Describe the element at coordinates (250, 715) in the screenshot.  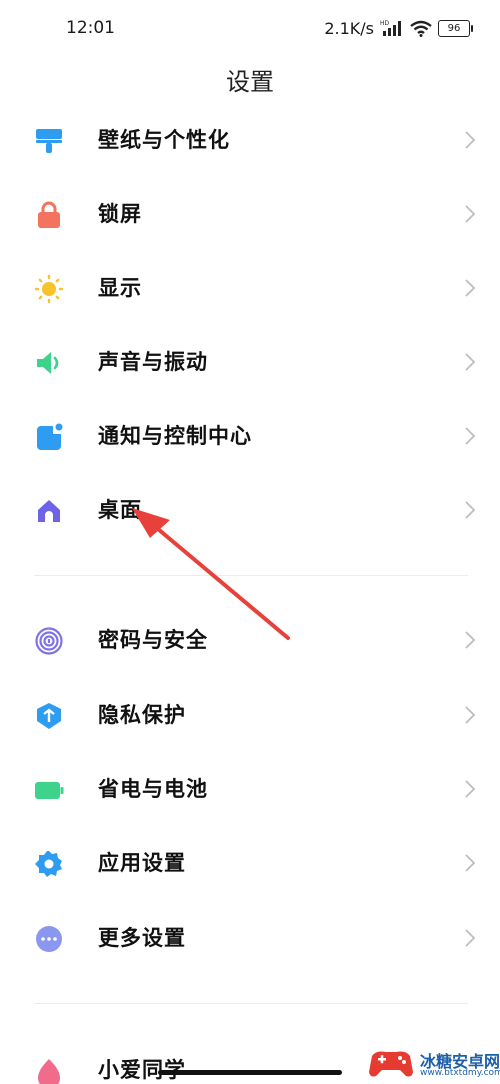
I see `settings-item-privacy: 隐私保护` at that location.